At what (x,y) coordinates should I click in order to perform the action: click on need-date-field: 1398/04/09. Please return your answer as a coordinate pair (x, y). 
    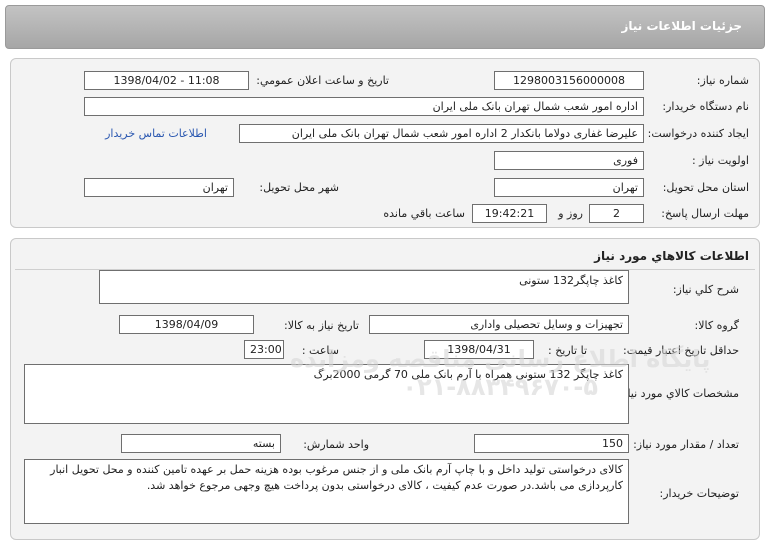
    Looking at the image, I should click on (186, 324).